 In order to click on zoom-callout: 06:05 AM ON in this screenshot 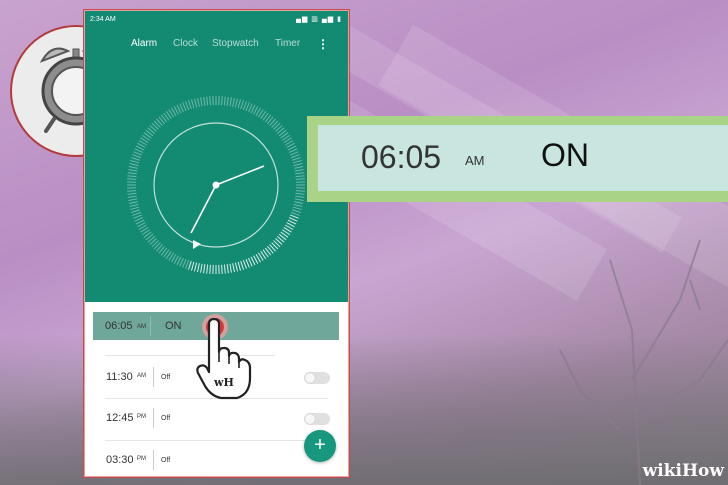, I will do `click(517, 159)`.